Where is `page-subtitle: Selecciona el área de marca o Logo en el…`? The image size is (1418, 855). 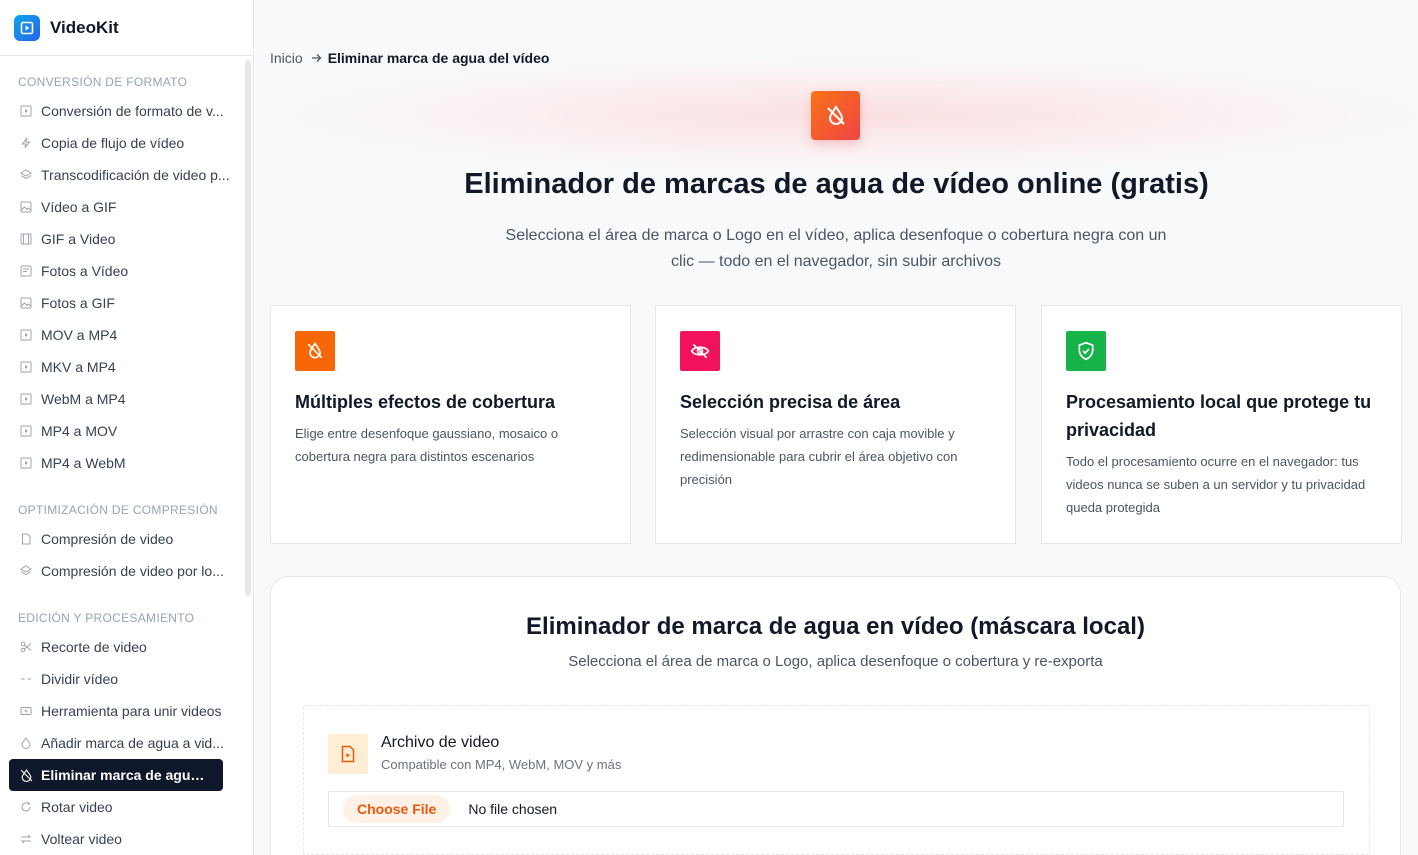
page-subtitle: Selecciona el área de marca o Logo en el… is located at coordinates (836, 248).